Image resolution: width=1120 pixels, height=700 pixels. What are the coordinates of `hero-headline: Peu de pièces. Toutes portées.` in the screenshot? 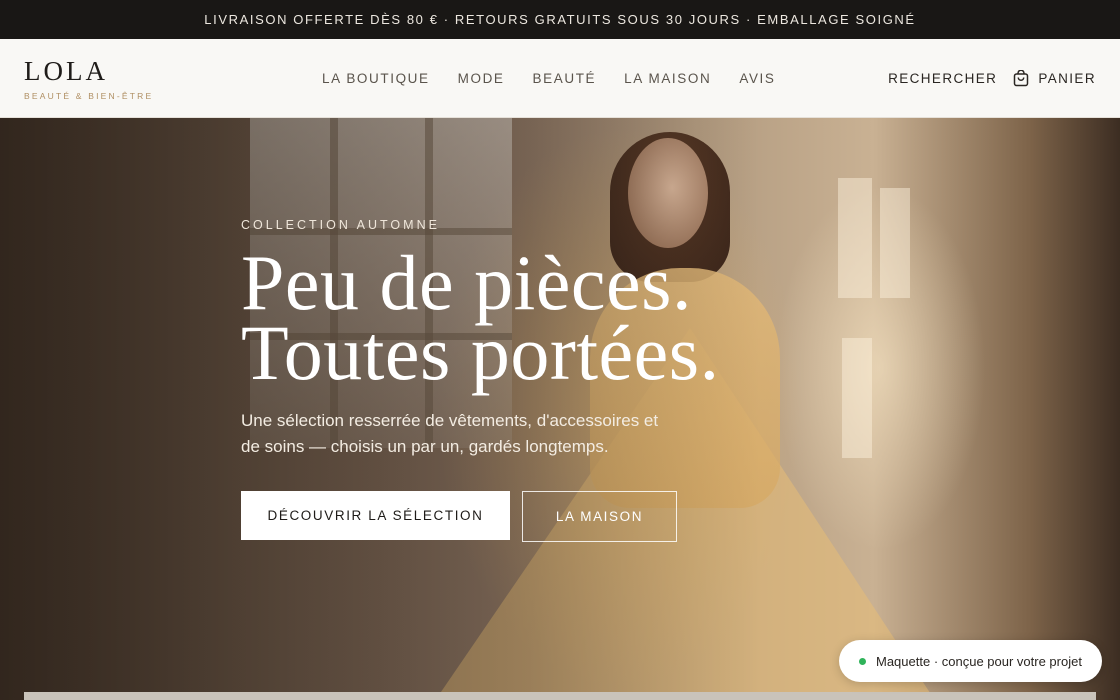 It's located at (521, 317).